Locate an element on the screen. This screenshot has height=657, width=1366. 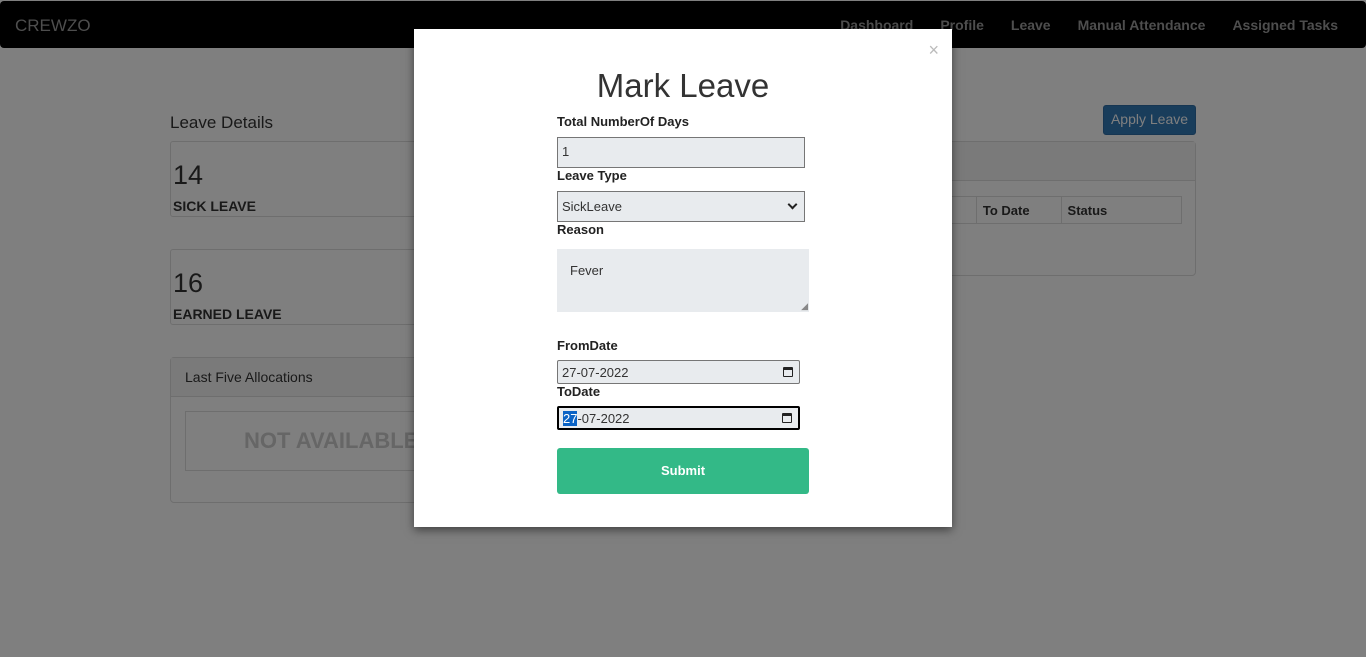
to-date-day-selected: 27 is located at coordinates (570, 418).